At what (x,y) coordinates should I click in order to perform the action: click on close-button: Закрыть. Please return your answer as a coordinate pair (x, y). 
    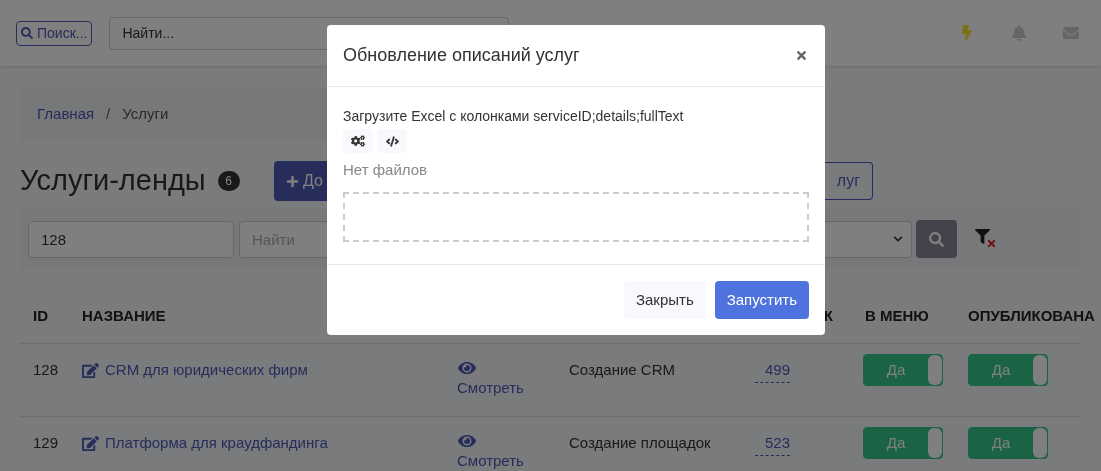
    Looking at the image, I should click on (664, 300).